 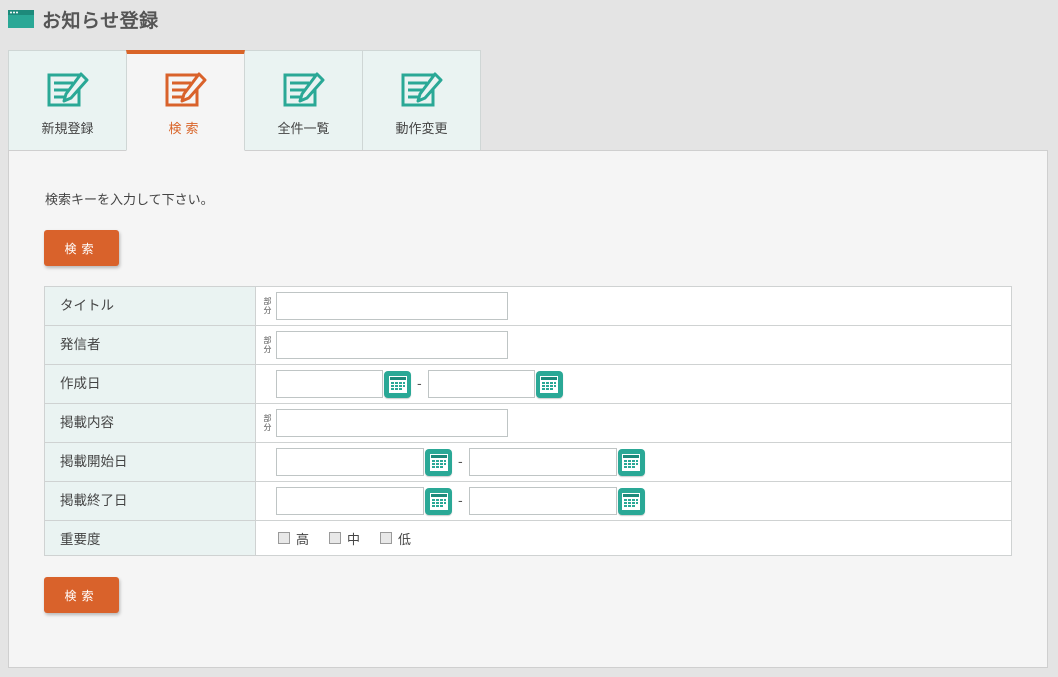 I want to click on end-date-to-input, so click(x=542, y=501).